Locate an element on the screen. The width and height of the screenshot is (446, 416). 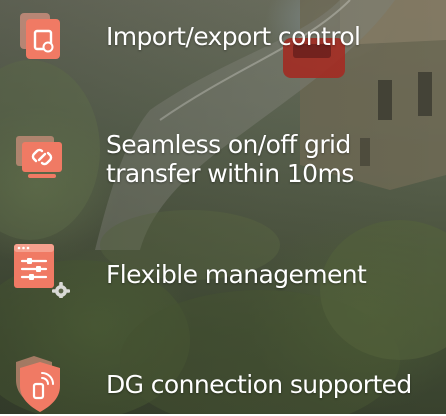
link-monitor-icon is located at coordinates (43, 157).